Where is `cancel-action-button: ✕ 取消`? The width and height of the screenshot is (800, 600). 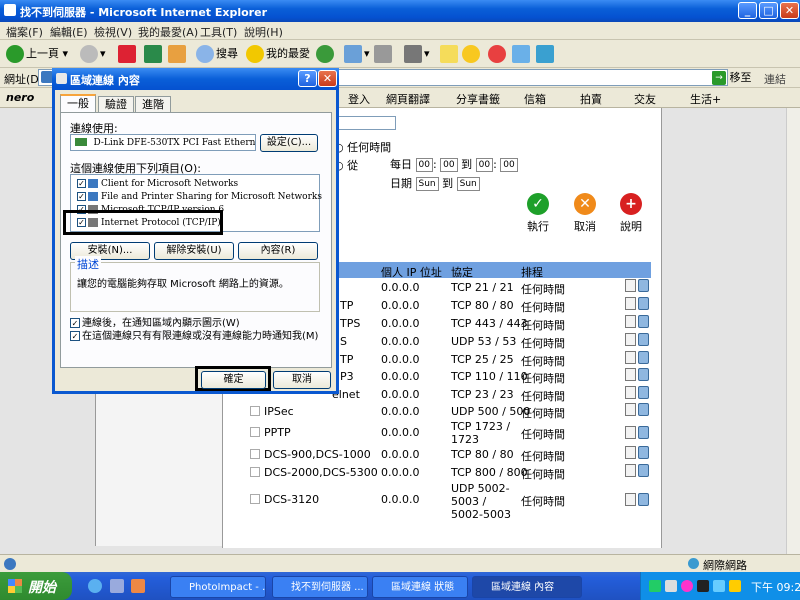
cancel-action-button: ✕ 取消 is located at coordinates (585, 213).